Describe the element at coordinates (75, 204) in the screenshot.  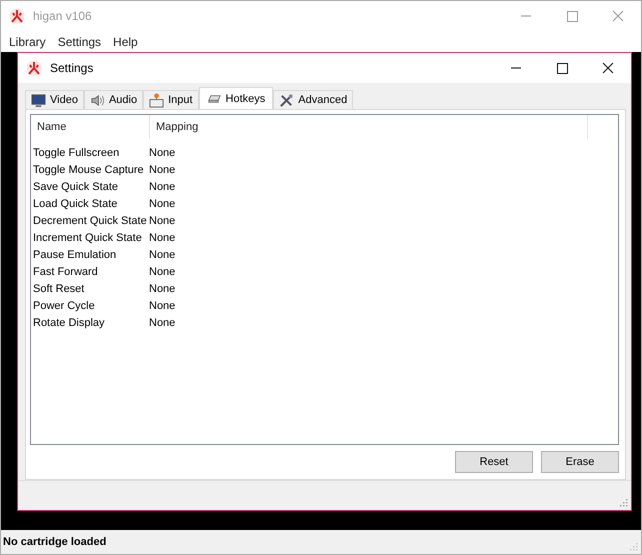
I see `table-cell-text: Load Quick State` at that location.